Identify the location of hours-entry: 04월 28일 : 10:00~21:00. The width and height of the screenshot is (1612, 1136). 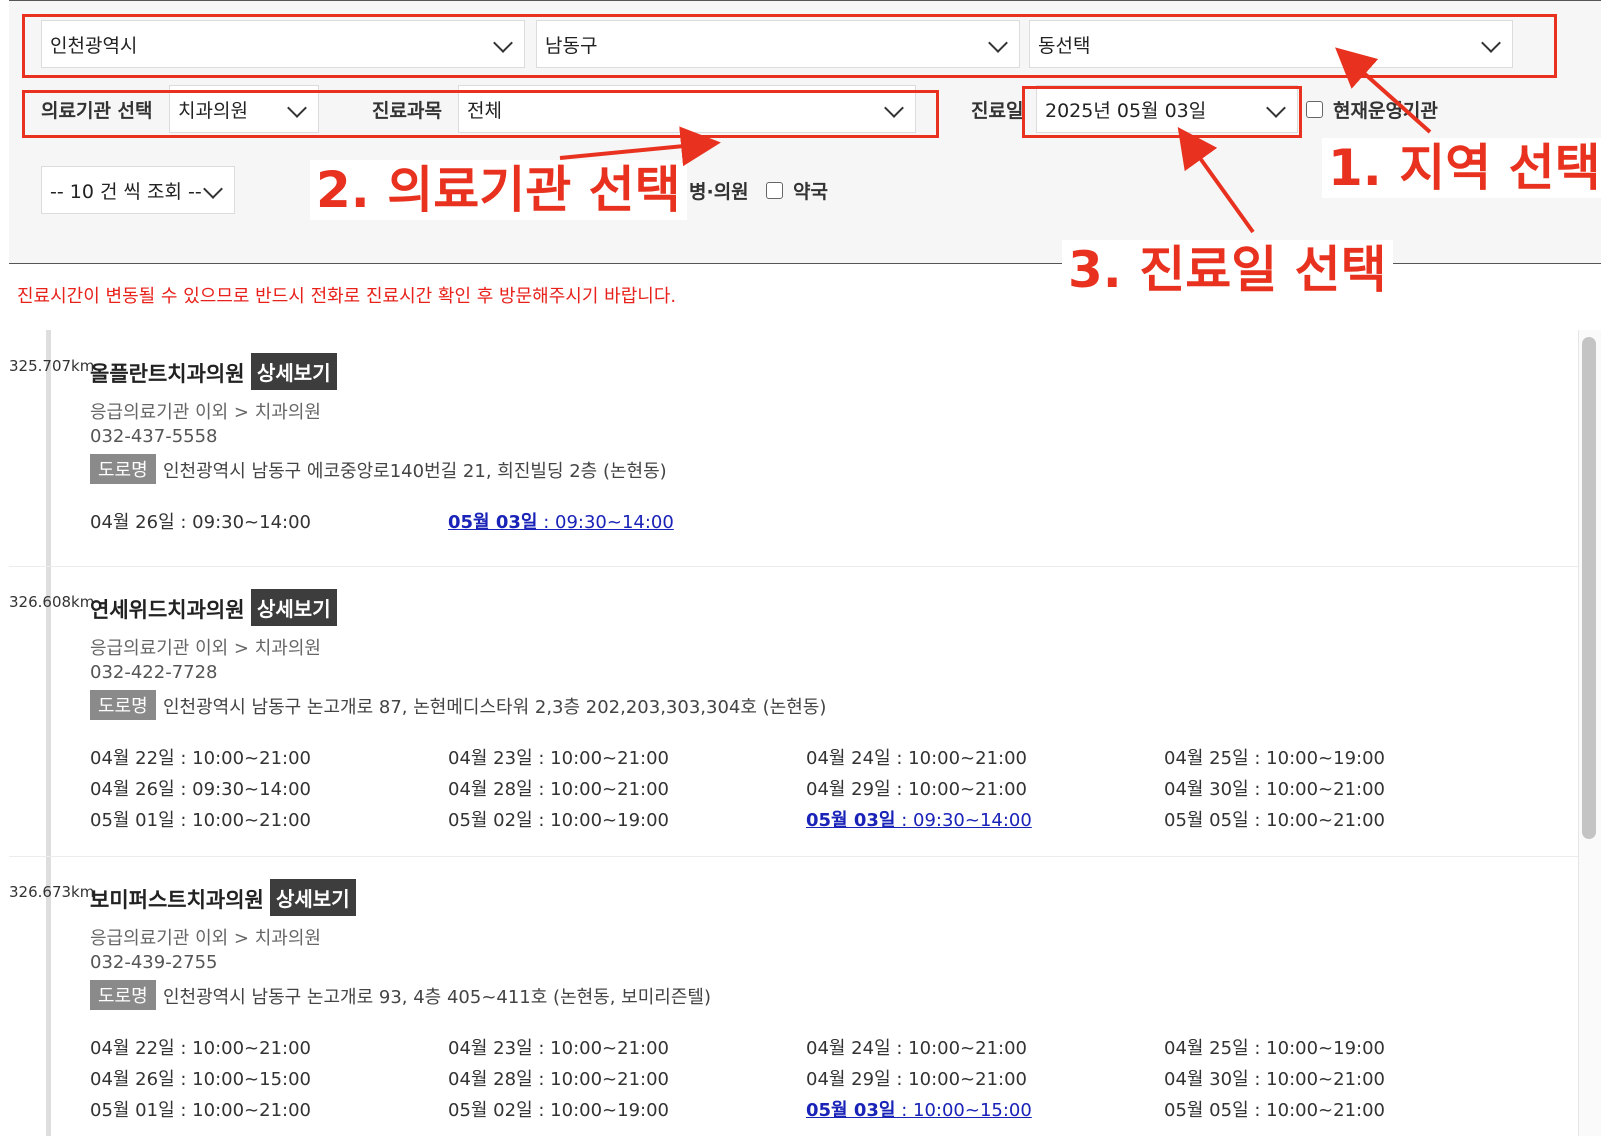
(627, 788).